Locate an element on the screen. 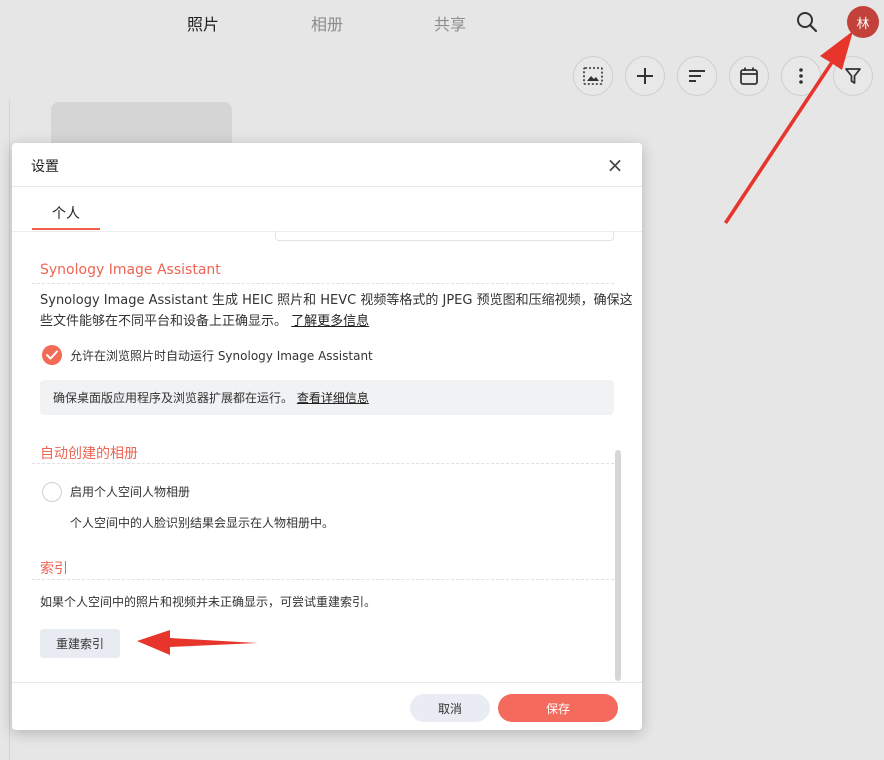 Image resolution: width=884 pixels, height=760 pixels. view-details-link: 查看详细信息 is located at coordinates (333, 398).